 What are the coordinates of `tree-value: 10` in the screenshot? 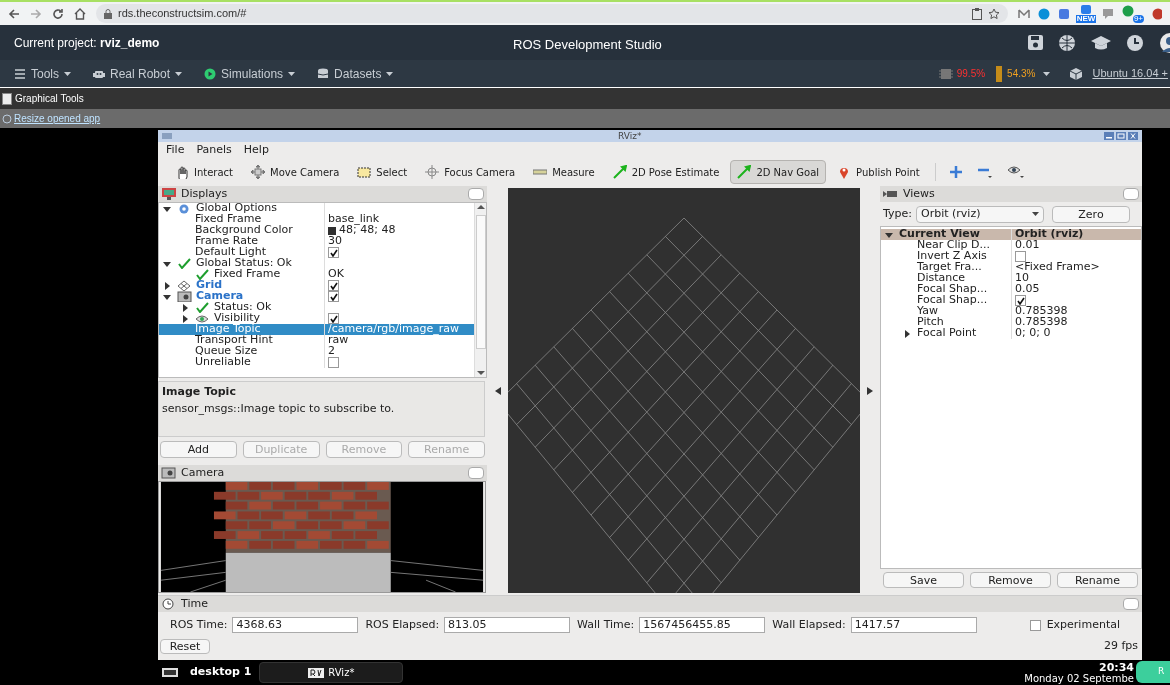 It's located at (1022, 278).